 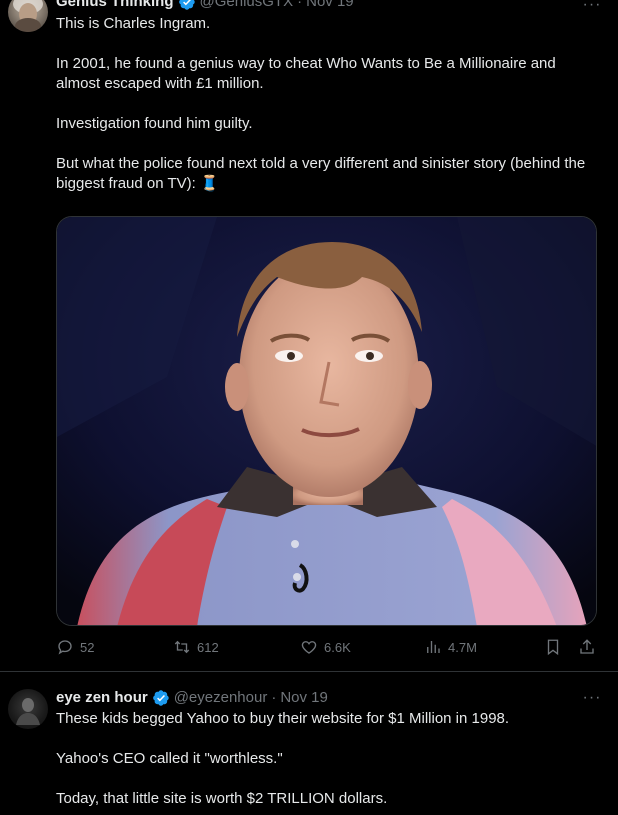 I want to click on like-count: 6.6K, so click(x=337, y=647).